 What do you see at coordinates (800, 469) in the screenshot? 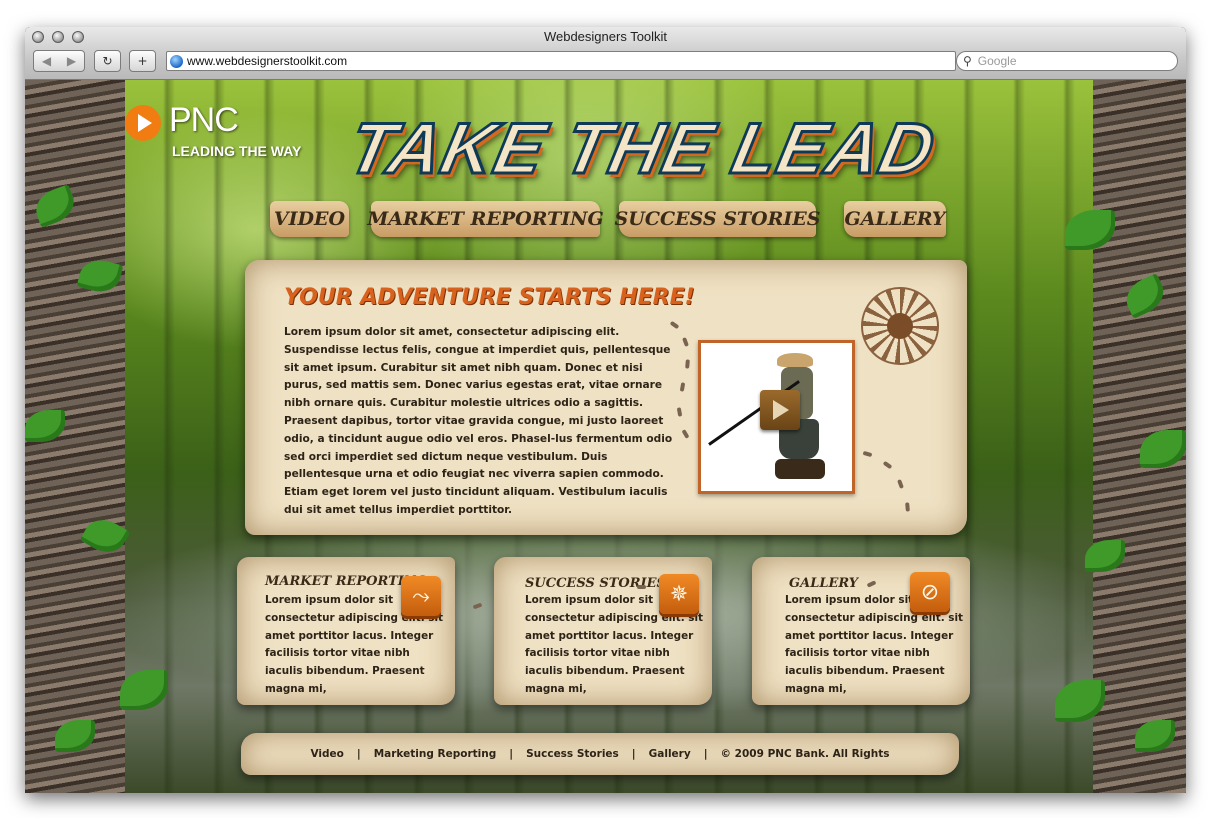
I see `explorer-boots` at bounding box center [800, 469].